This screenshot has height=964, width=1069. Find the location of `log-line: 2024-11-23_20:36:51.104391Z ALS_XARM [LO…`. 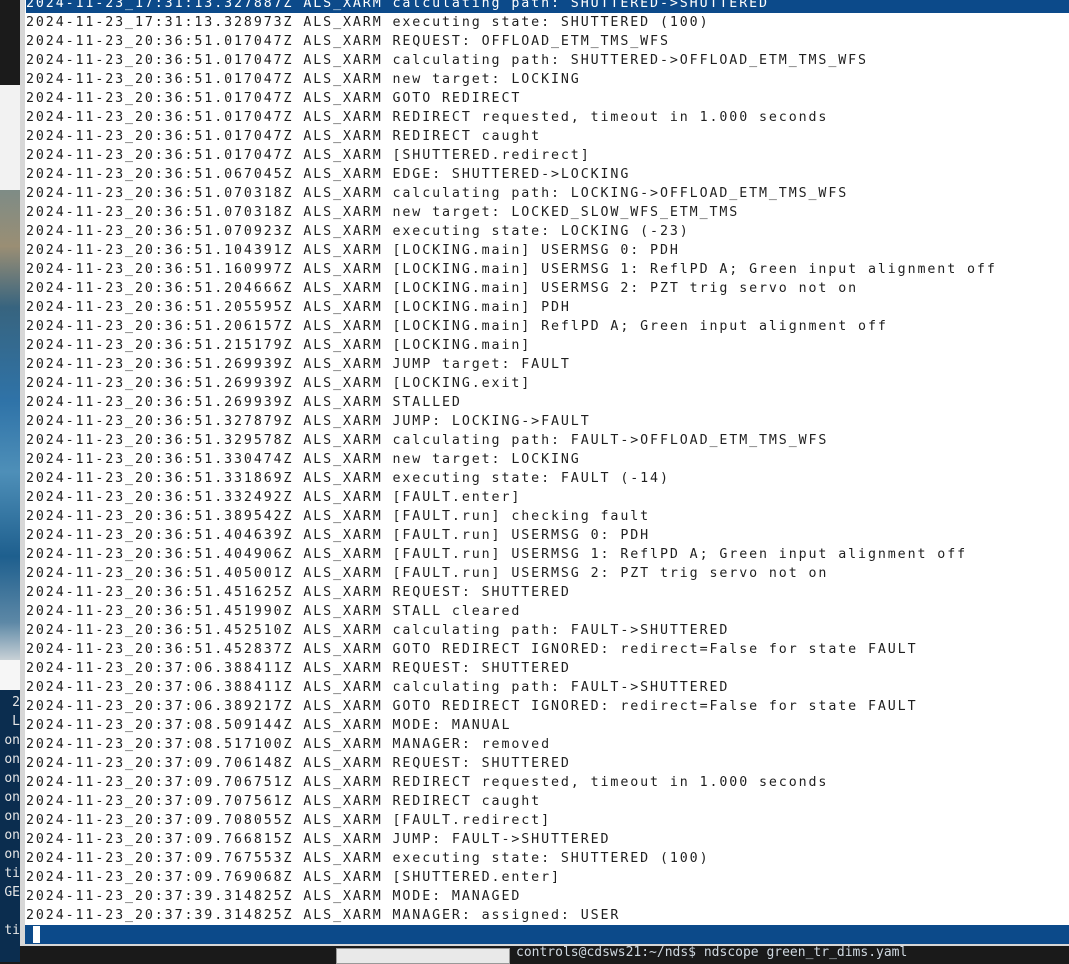

log-line: 2024-11-23_20:36:51.104391Z ALS_XARM [LO… is located at coordinates (547, 250).